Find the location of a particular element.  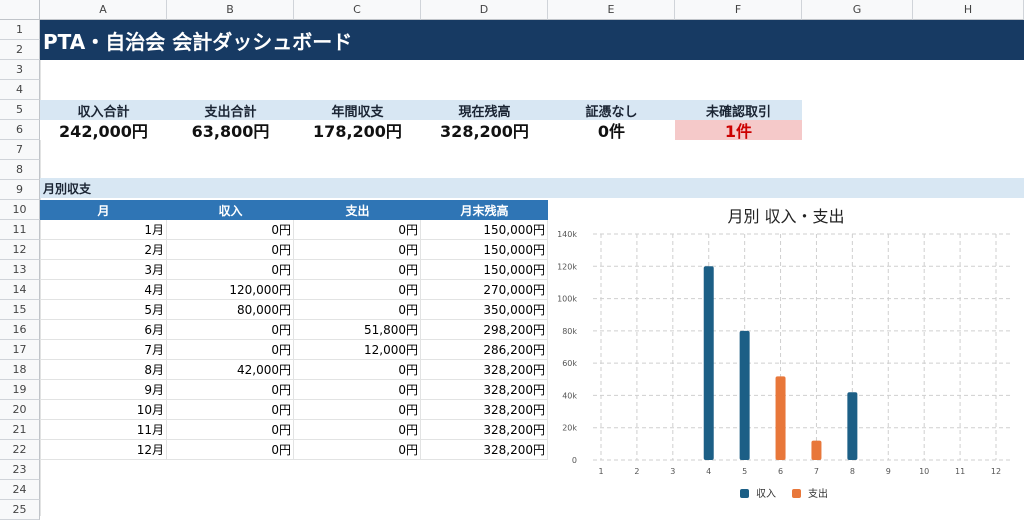

table-cell: 11月 is located at coordinates (103, 430).